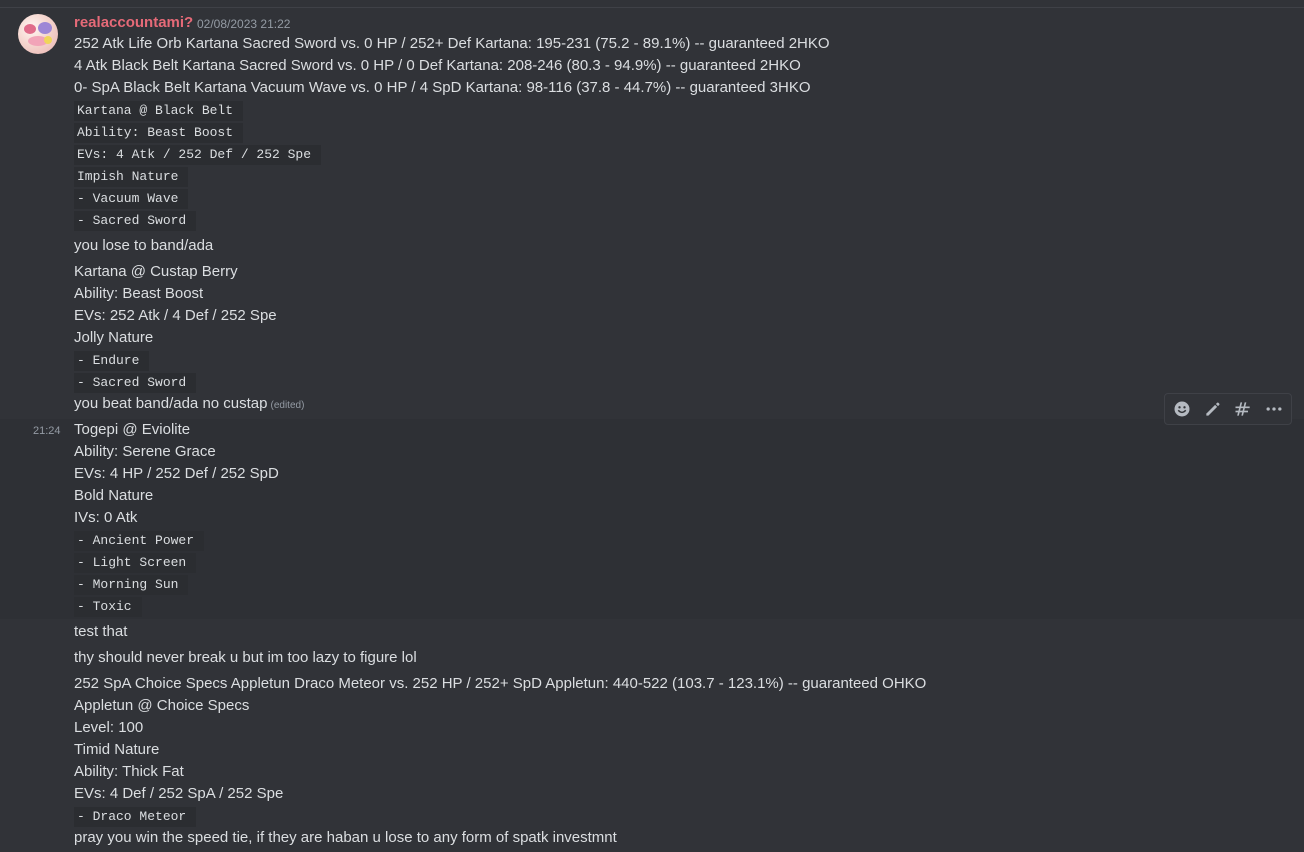  What do you see at coordinates (139, 541) in the screenshot?
I see `inline-code: - Ancient Power` at bounding box center [139, 541].